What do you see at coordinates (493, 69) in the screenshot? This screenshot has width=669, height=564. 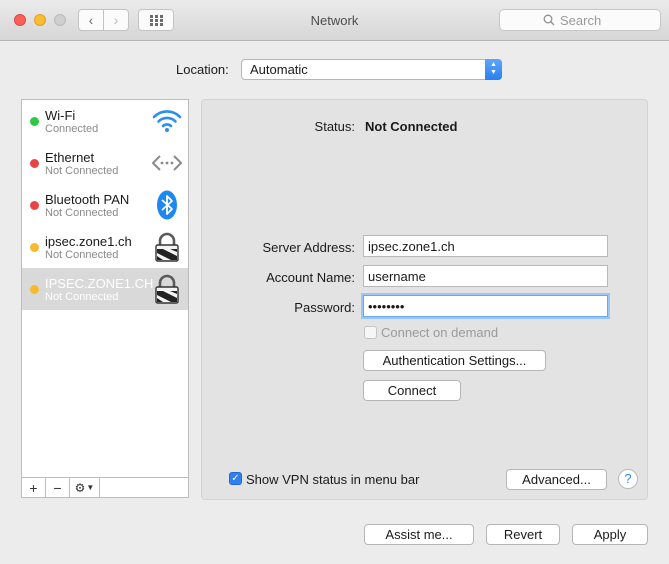 I see `up-down-arrows-icon: ▲ ▼` at bounding box center [493, 69].